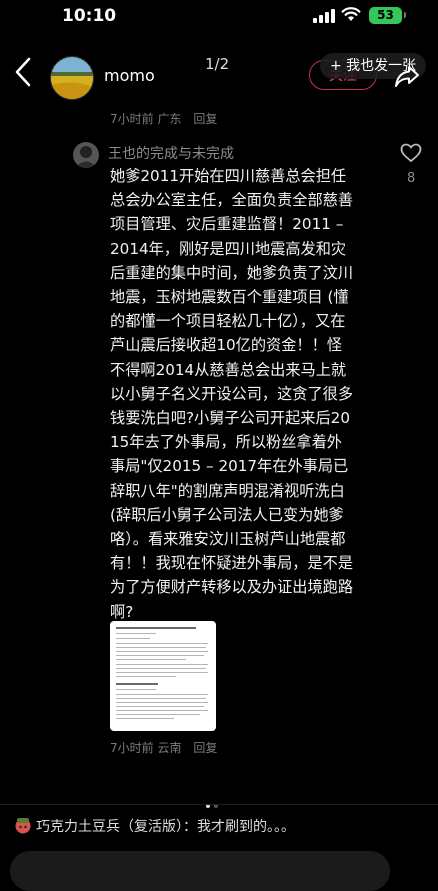  I want to click on battery-indicator: 53, so click(385, 15).